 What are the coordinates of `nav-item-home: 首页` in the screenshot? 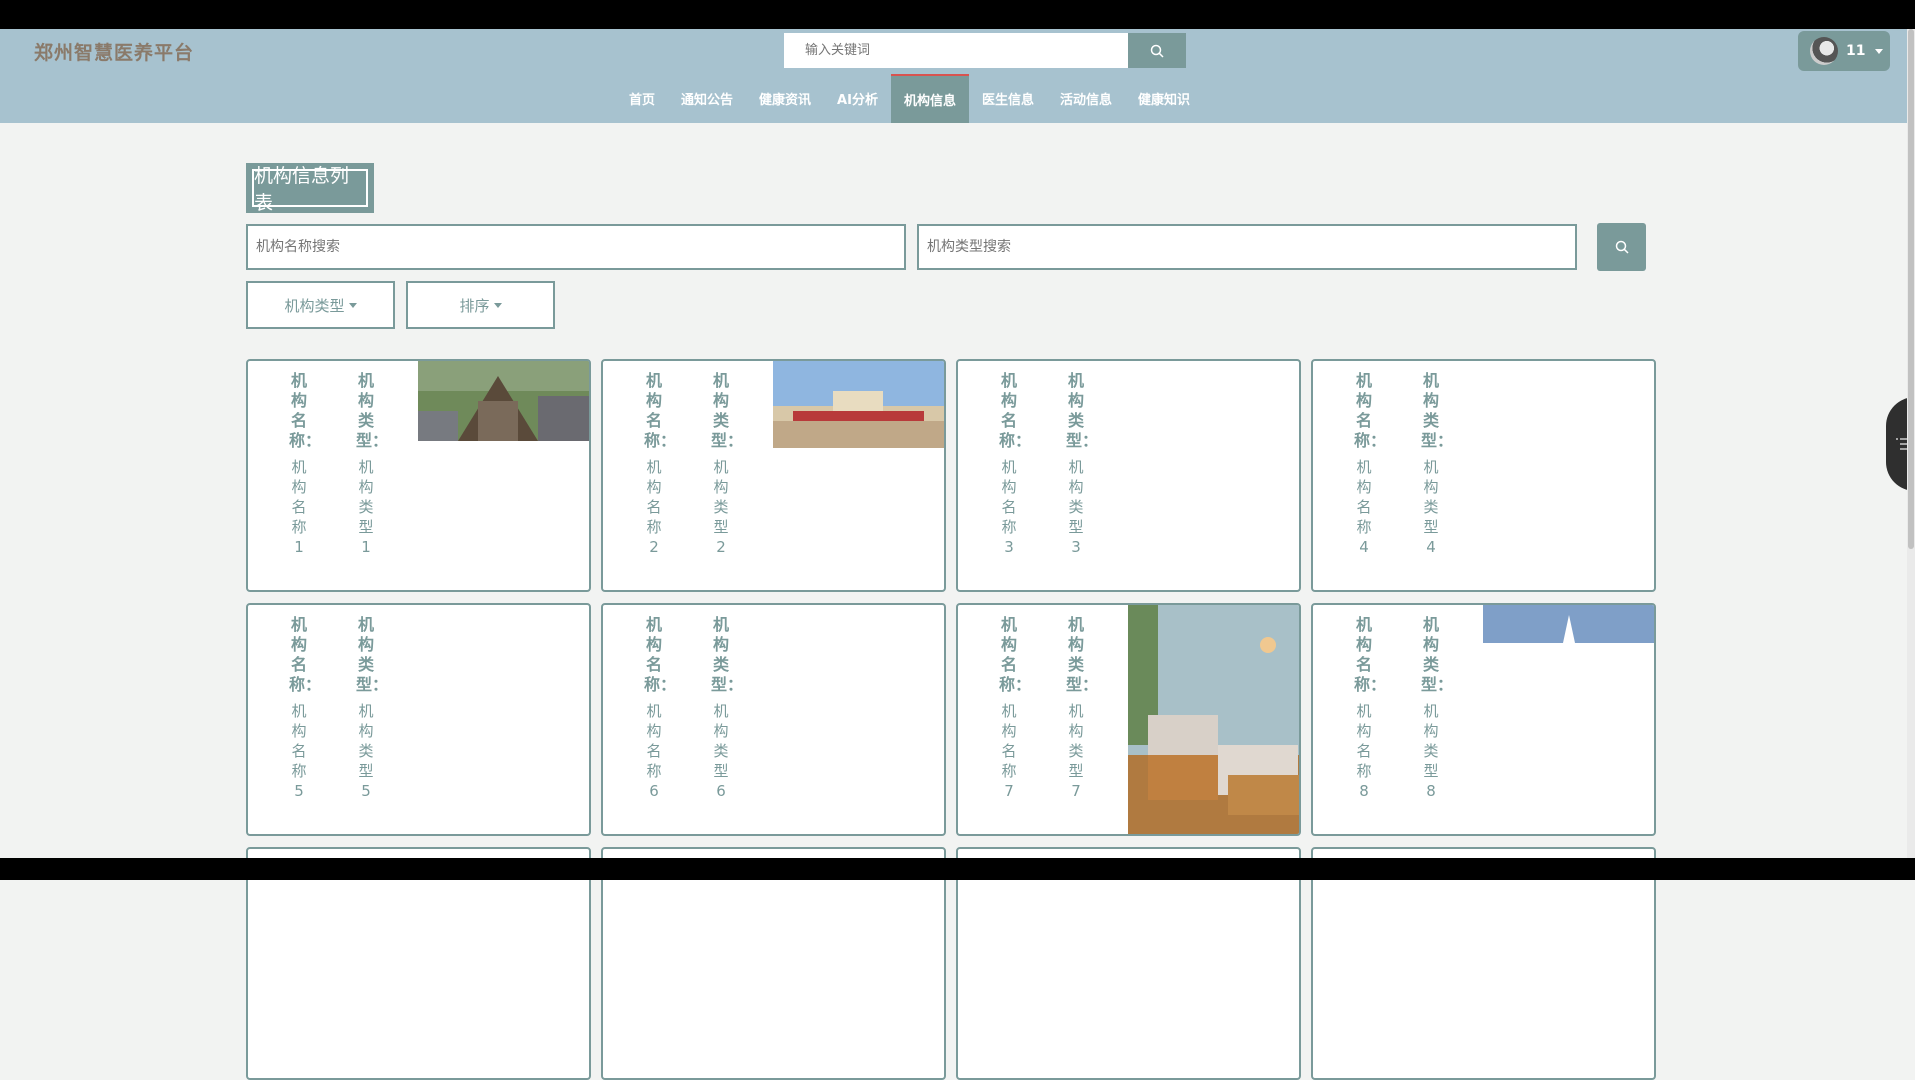 It's located at (642, 98).